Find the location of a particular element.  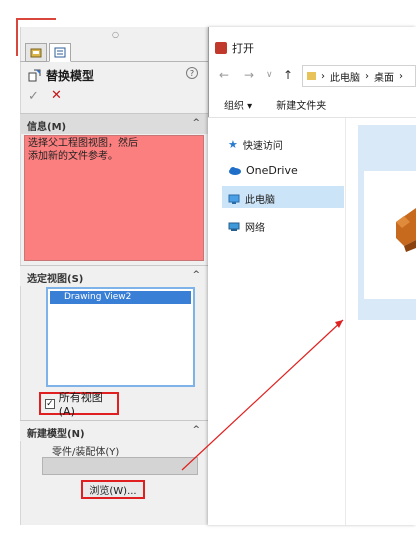

forward-arrow-icon: → is located at coordinates (249, 75).